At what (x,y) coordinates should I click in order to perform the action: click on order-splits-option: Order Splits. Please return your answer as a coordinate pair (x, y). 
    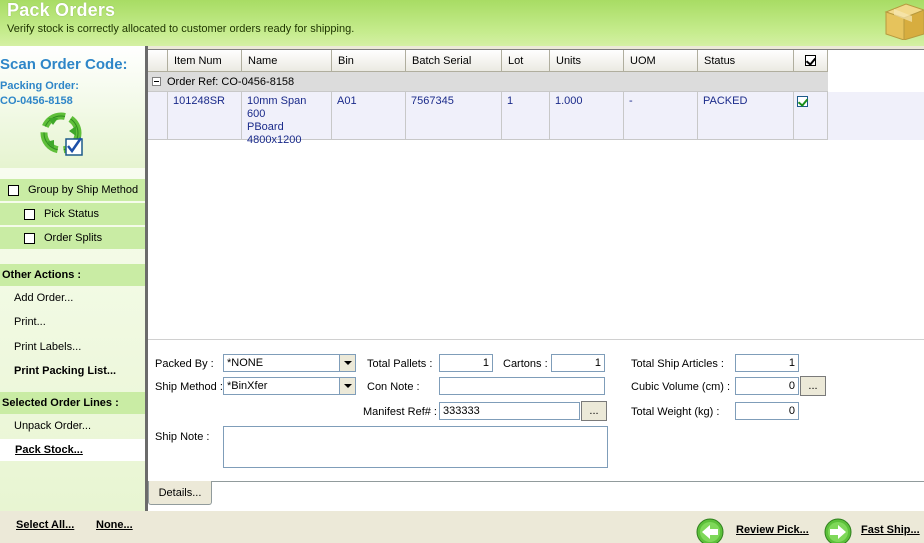
    Looking at the image, I should click on (72, 238).